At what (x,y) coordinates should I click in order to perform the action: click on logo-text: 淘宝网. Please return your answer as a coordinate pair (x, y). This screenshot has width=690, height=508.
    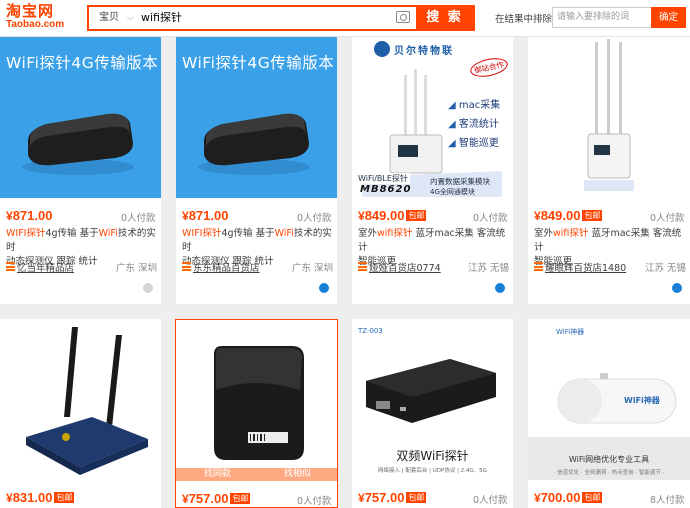
    Looking at the image, I should click on (30, 11).